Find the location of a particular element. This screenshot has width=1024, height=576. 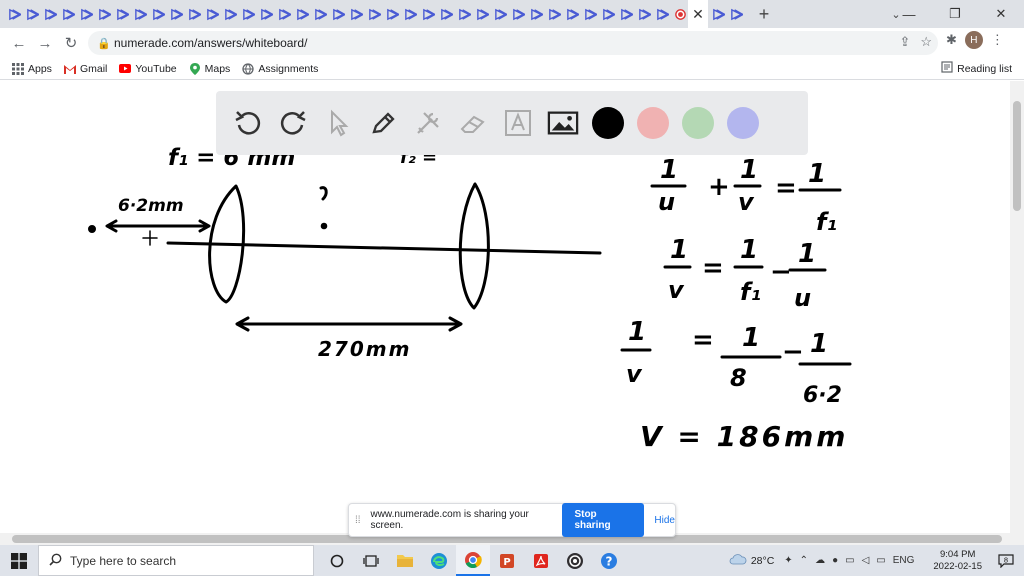

extensions-puzzle-icon: ✱ is located at coordinates (951, 40).